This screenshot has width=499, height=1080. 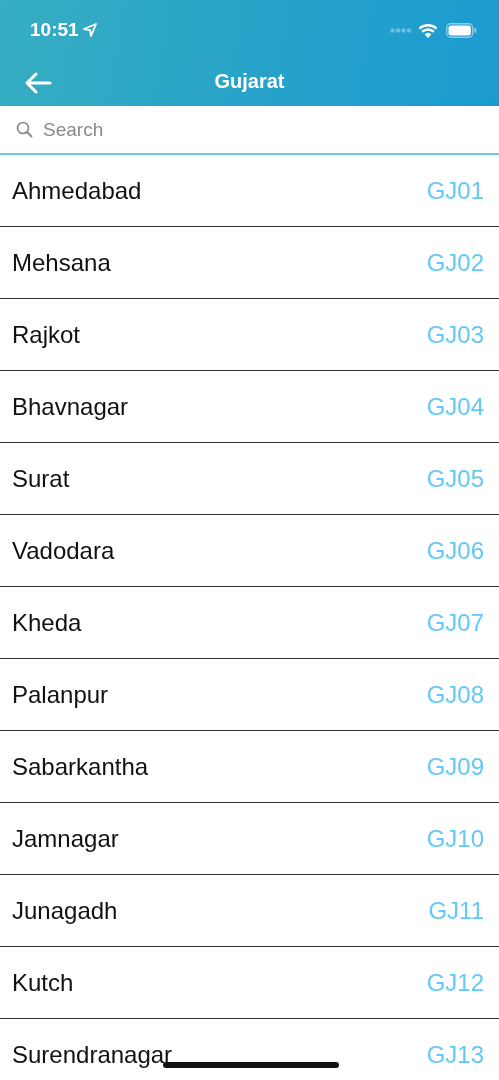 I want to click on district-code: GJ05, so click(x=455, y=478).